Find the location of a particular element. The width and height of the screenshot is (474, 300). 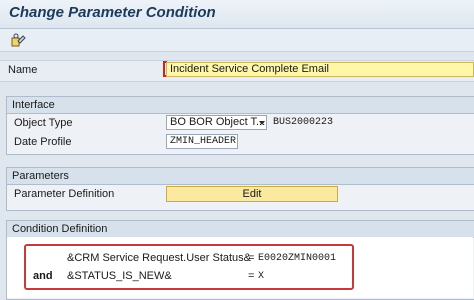

edit-button: Edit is located at coordinates (252, 194).